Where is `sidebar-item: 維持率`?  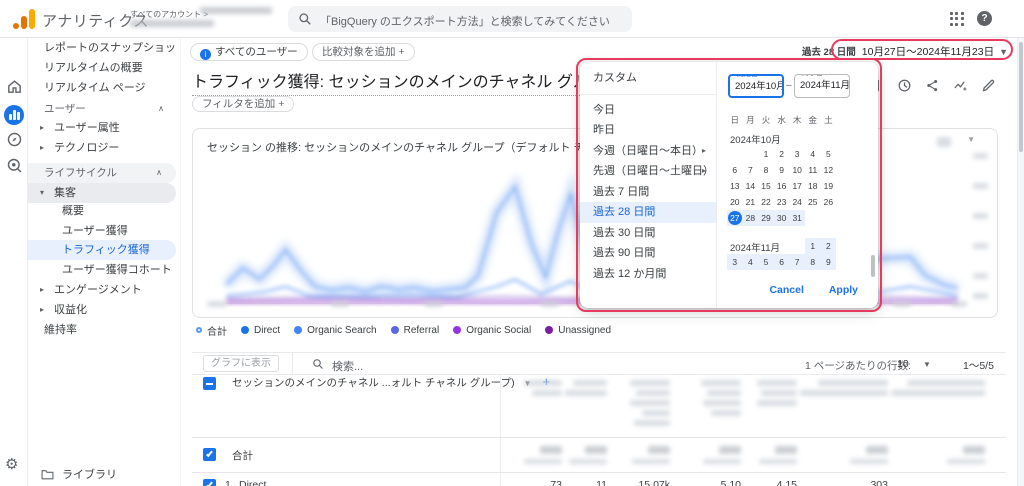 sidebar-item: 維持率 is located at coordinates (103, 330).